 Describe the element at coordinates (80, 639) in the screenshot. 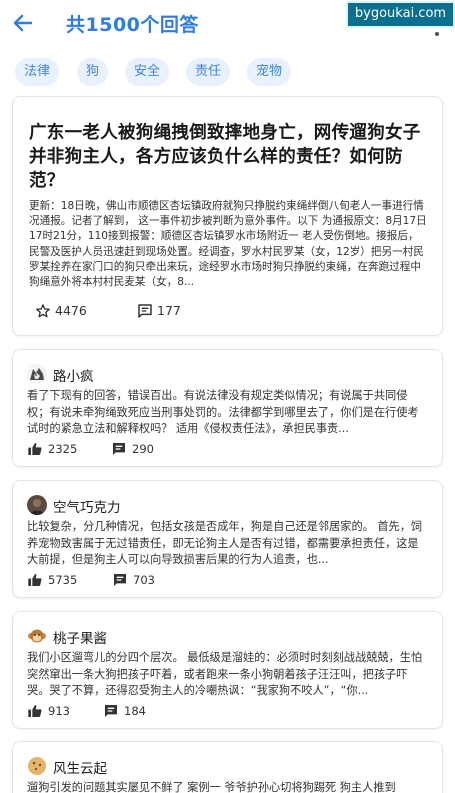

I see `author-name: 桃子果酱` at that location.